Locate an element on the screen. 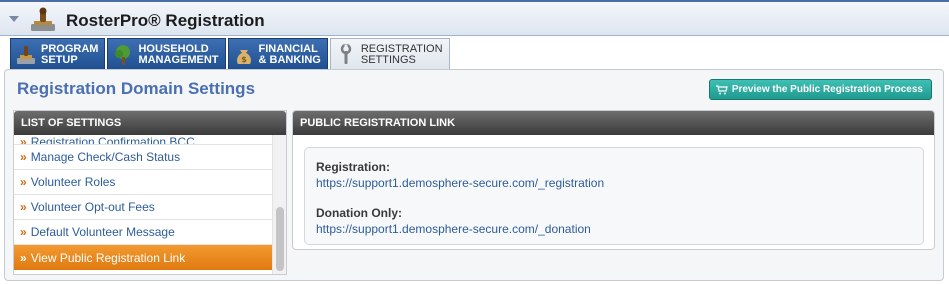  settings-scrollbar is located at coordinates (279, 204).